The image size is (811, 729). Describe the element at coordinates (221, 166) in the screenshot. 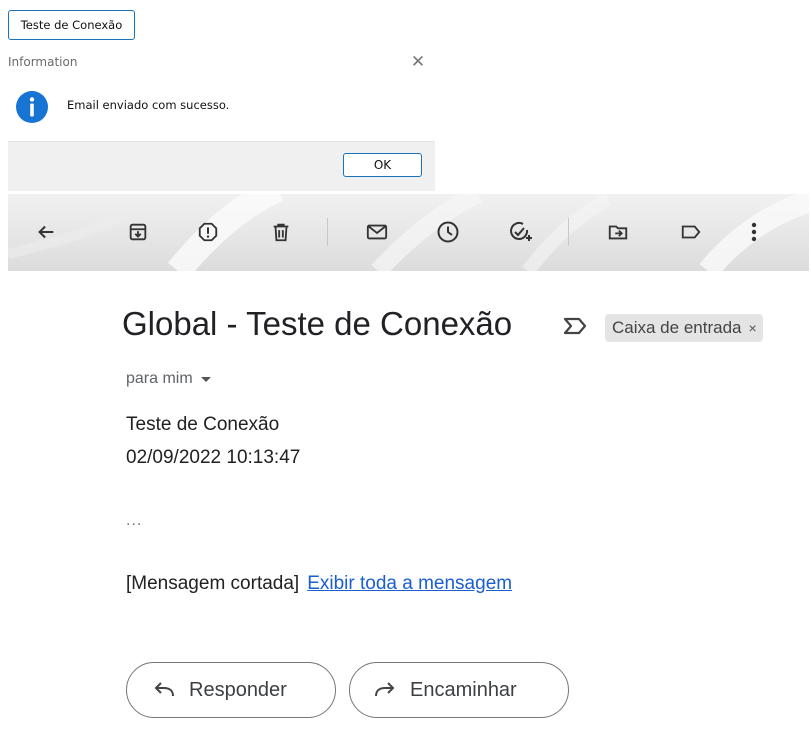

I see `dialog-footer: OK` at that location.